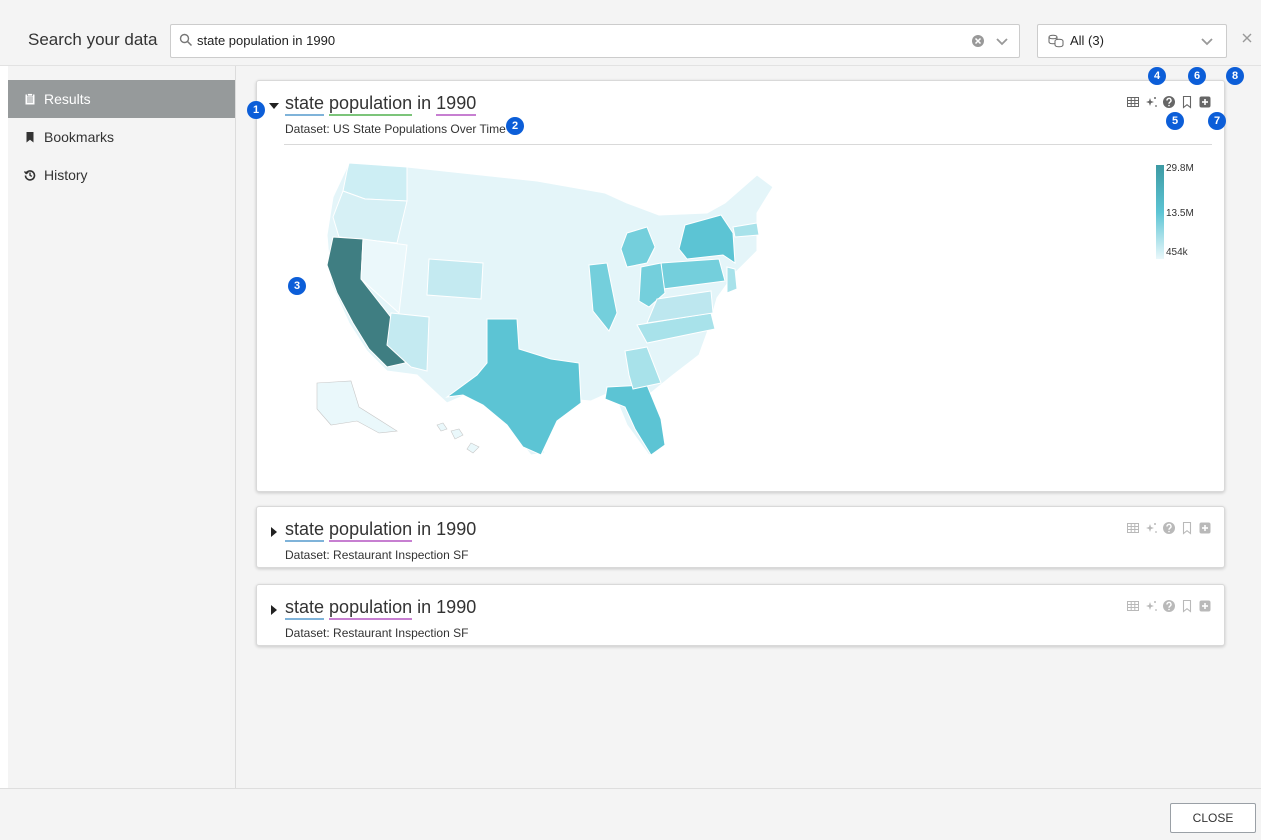 The image size is (1261, 840). Describe the element at coordinates (357, 407) in the screenshot. I see `state-alaska` at that location.